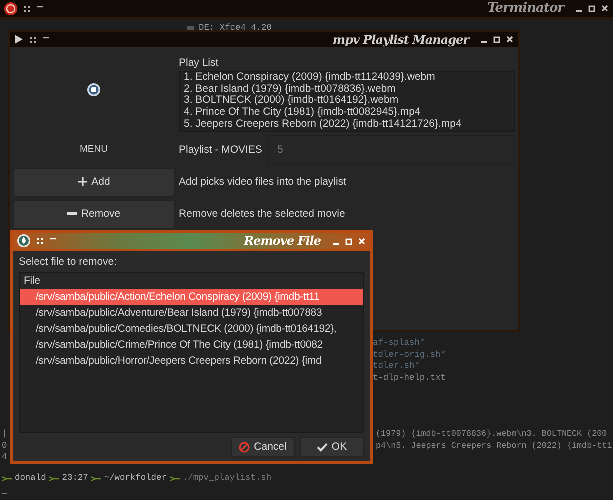 The height and width of the screenshot is (500, 613). I want to click on plus-icon, so click(83, 182).